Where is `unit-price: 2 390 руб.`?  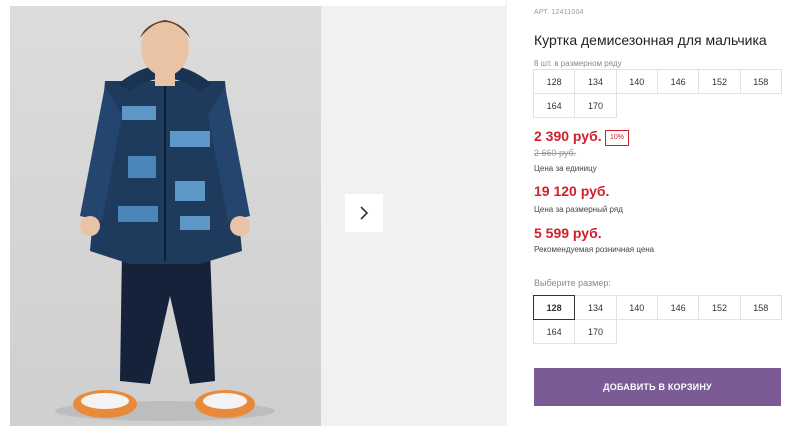
unit-price: 2 390 руб. is located at coordinates (568, 136).